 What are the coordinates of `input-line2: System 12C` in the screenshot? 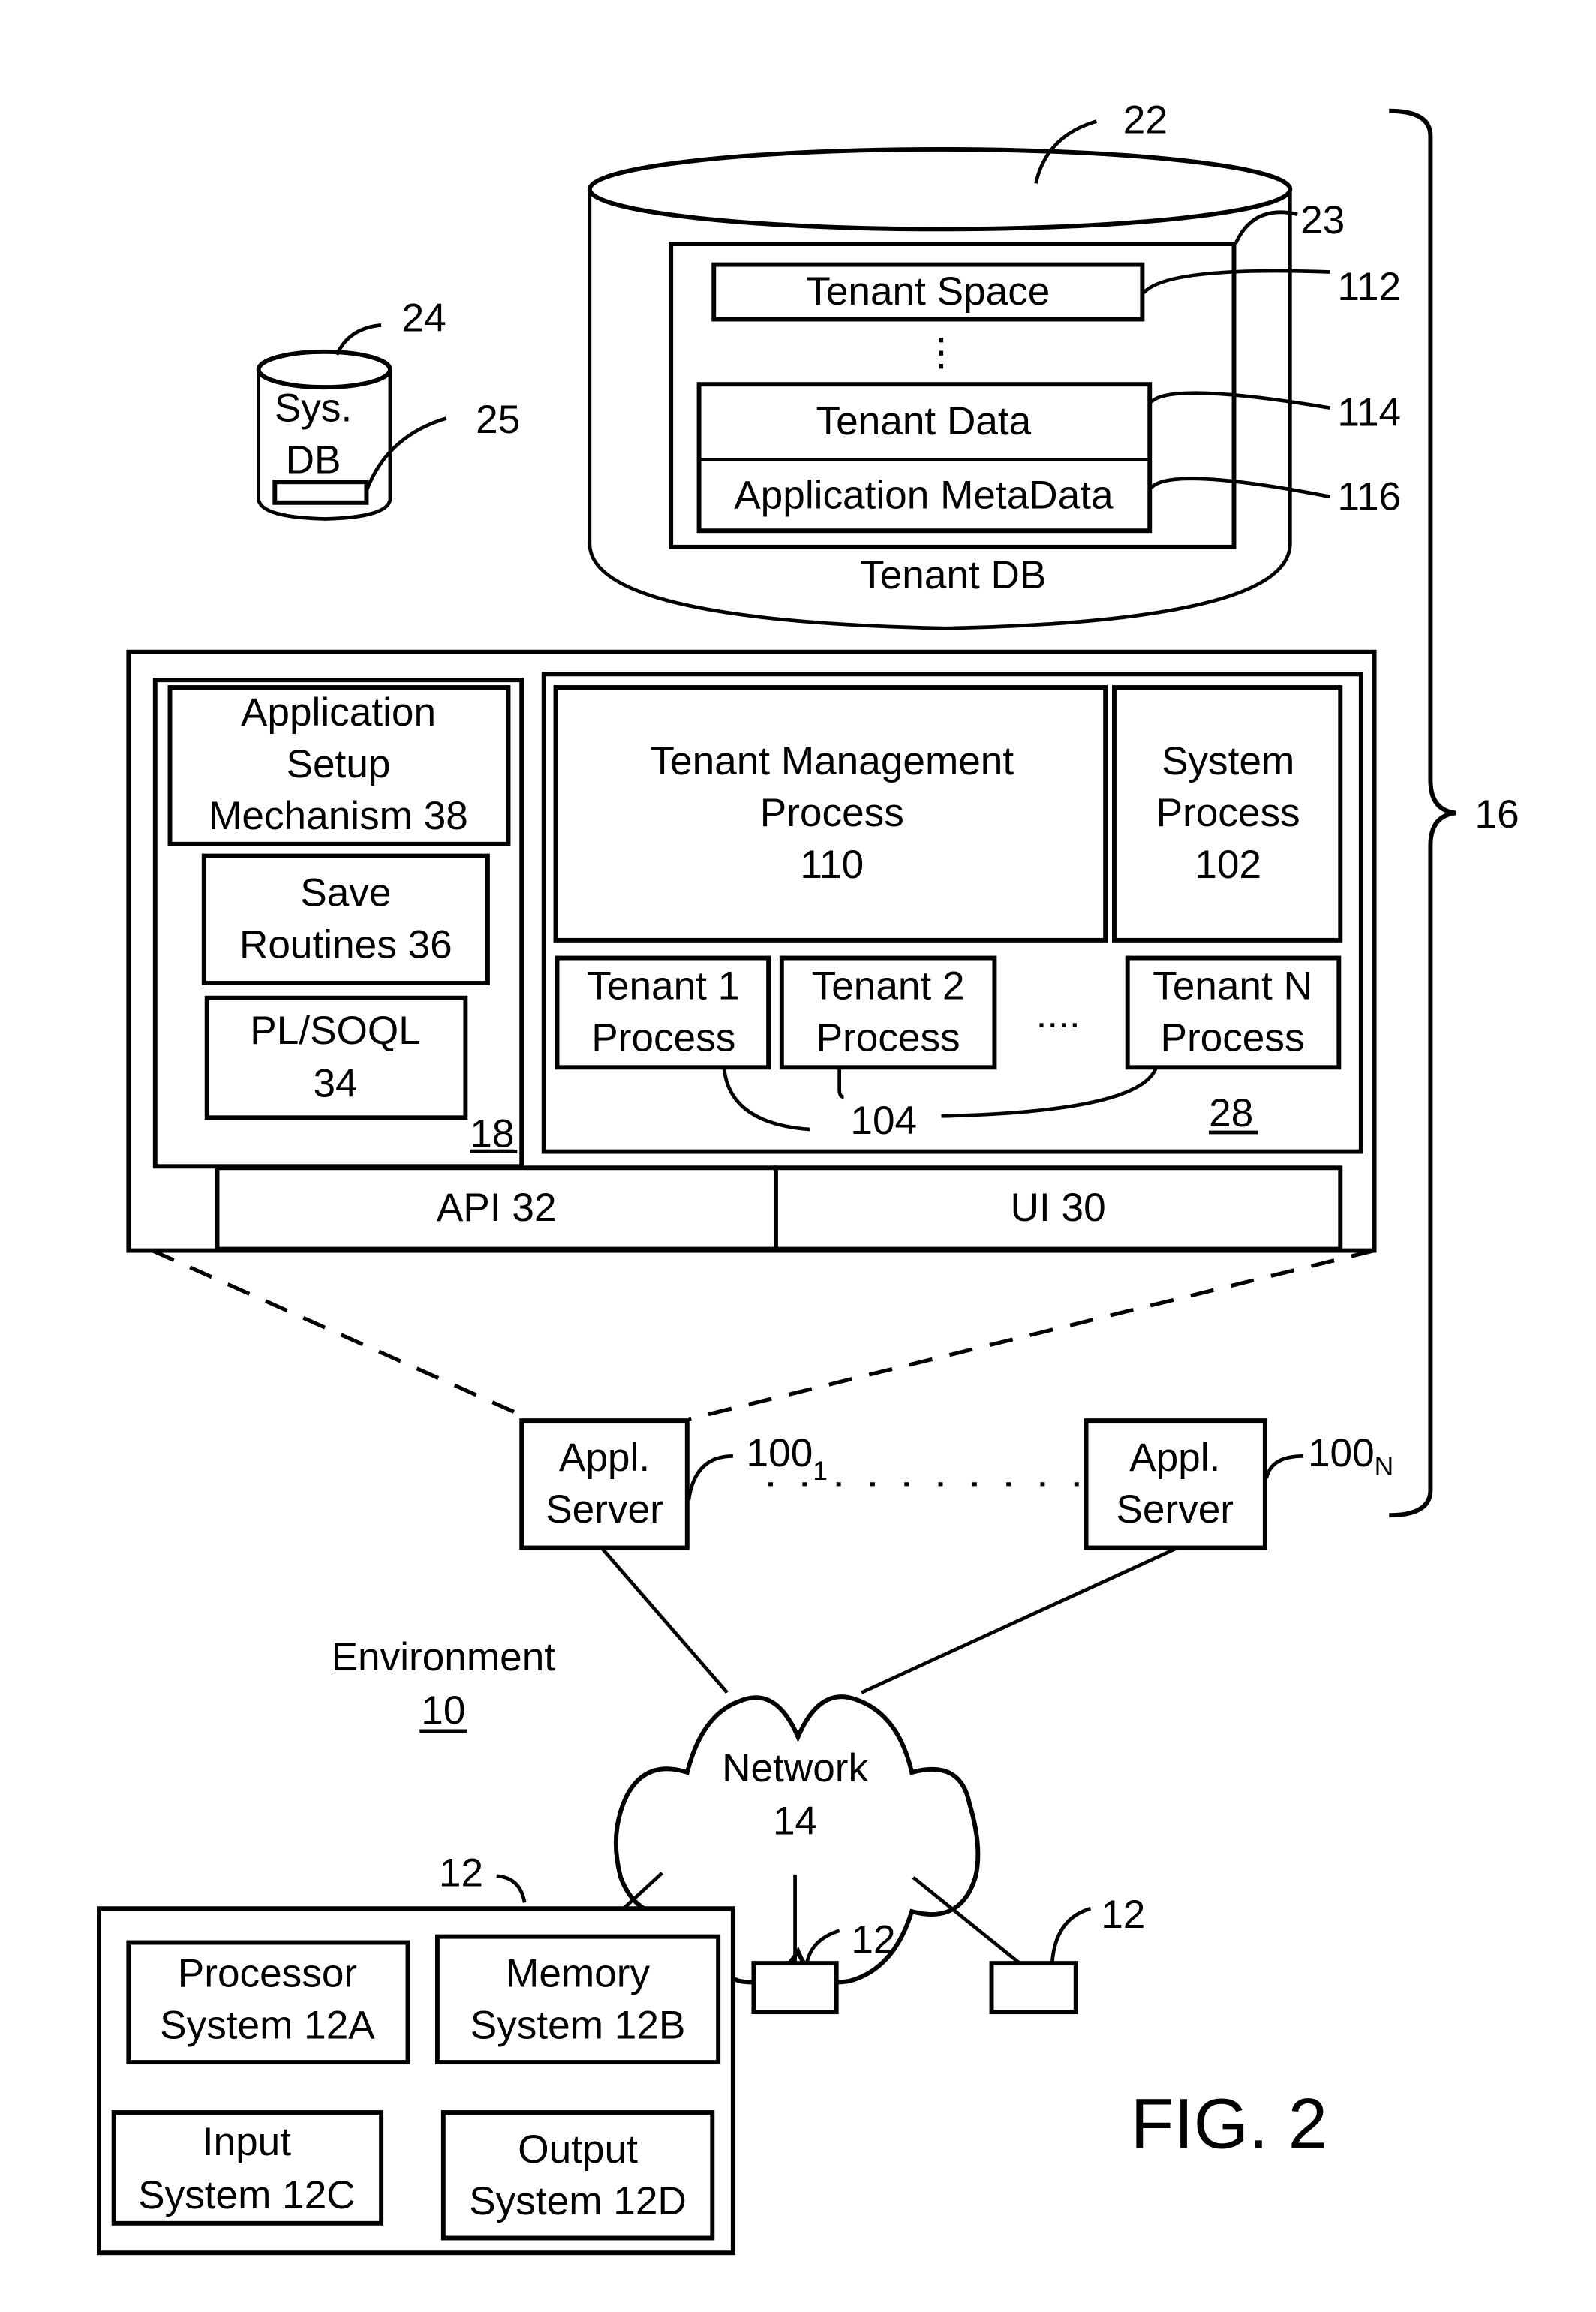 It's located at (247, 2195).